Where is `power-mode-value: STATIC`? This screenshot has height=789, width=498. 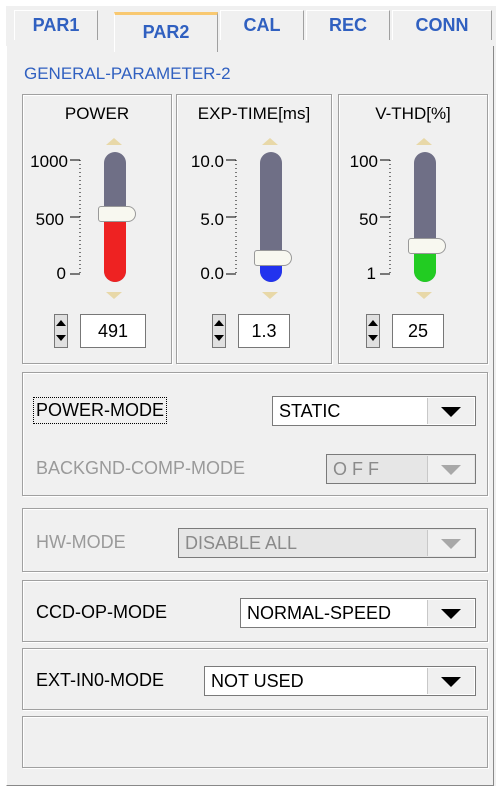
power-mode-value: STATIC is located at coordinates (310, 411).